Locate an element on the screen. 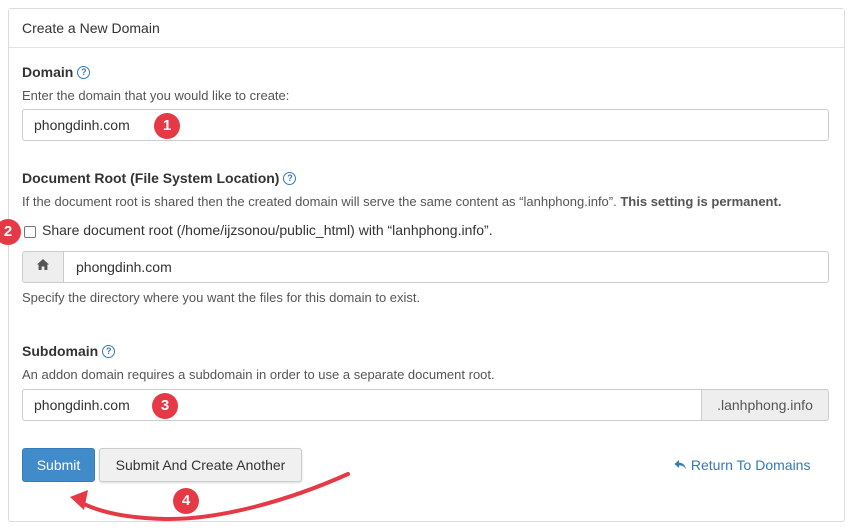 This screenshot has width=854, height=531. annotation-arrow is located at coordinates (210, 497).